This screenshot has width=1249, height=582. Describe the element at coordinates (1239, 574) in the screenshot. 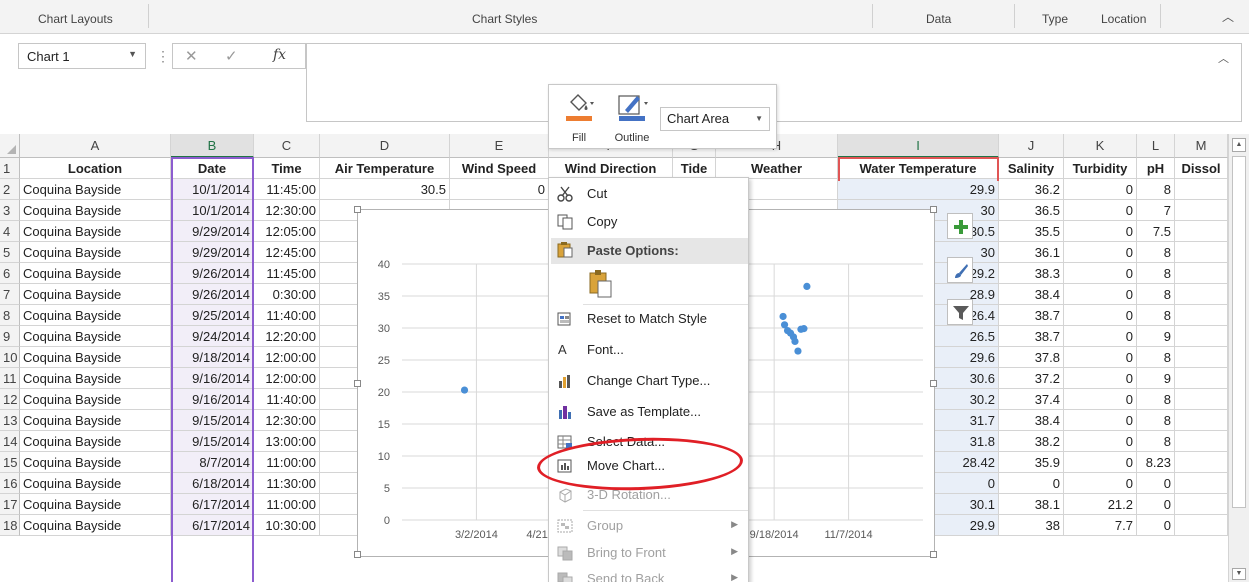

I see `scroll-down-icon: ▼` at that location.